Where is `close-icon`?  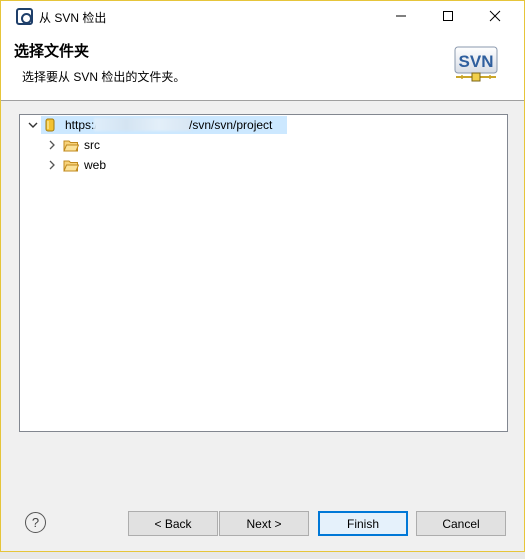
close-icon is located at coordinates (495, 16).